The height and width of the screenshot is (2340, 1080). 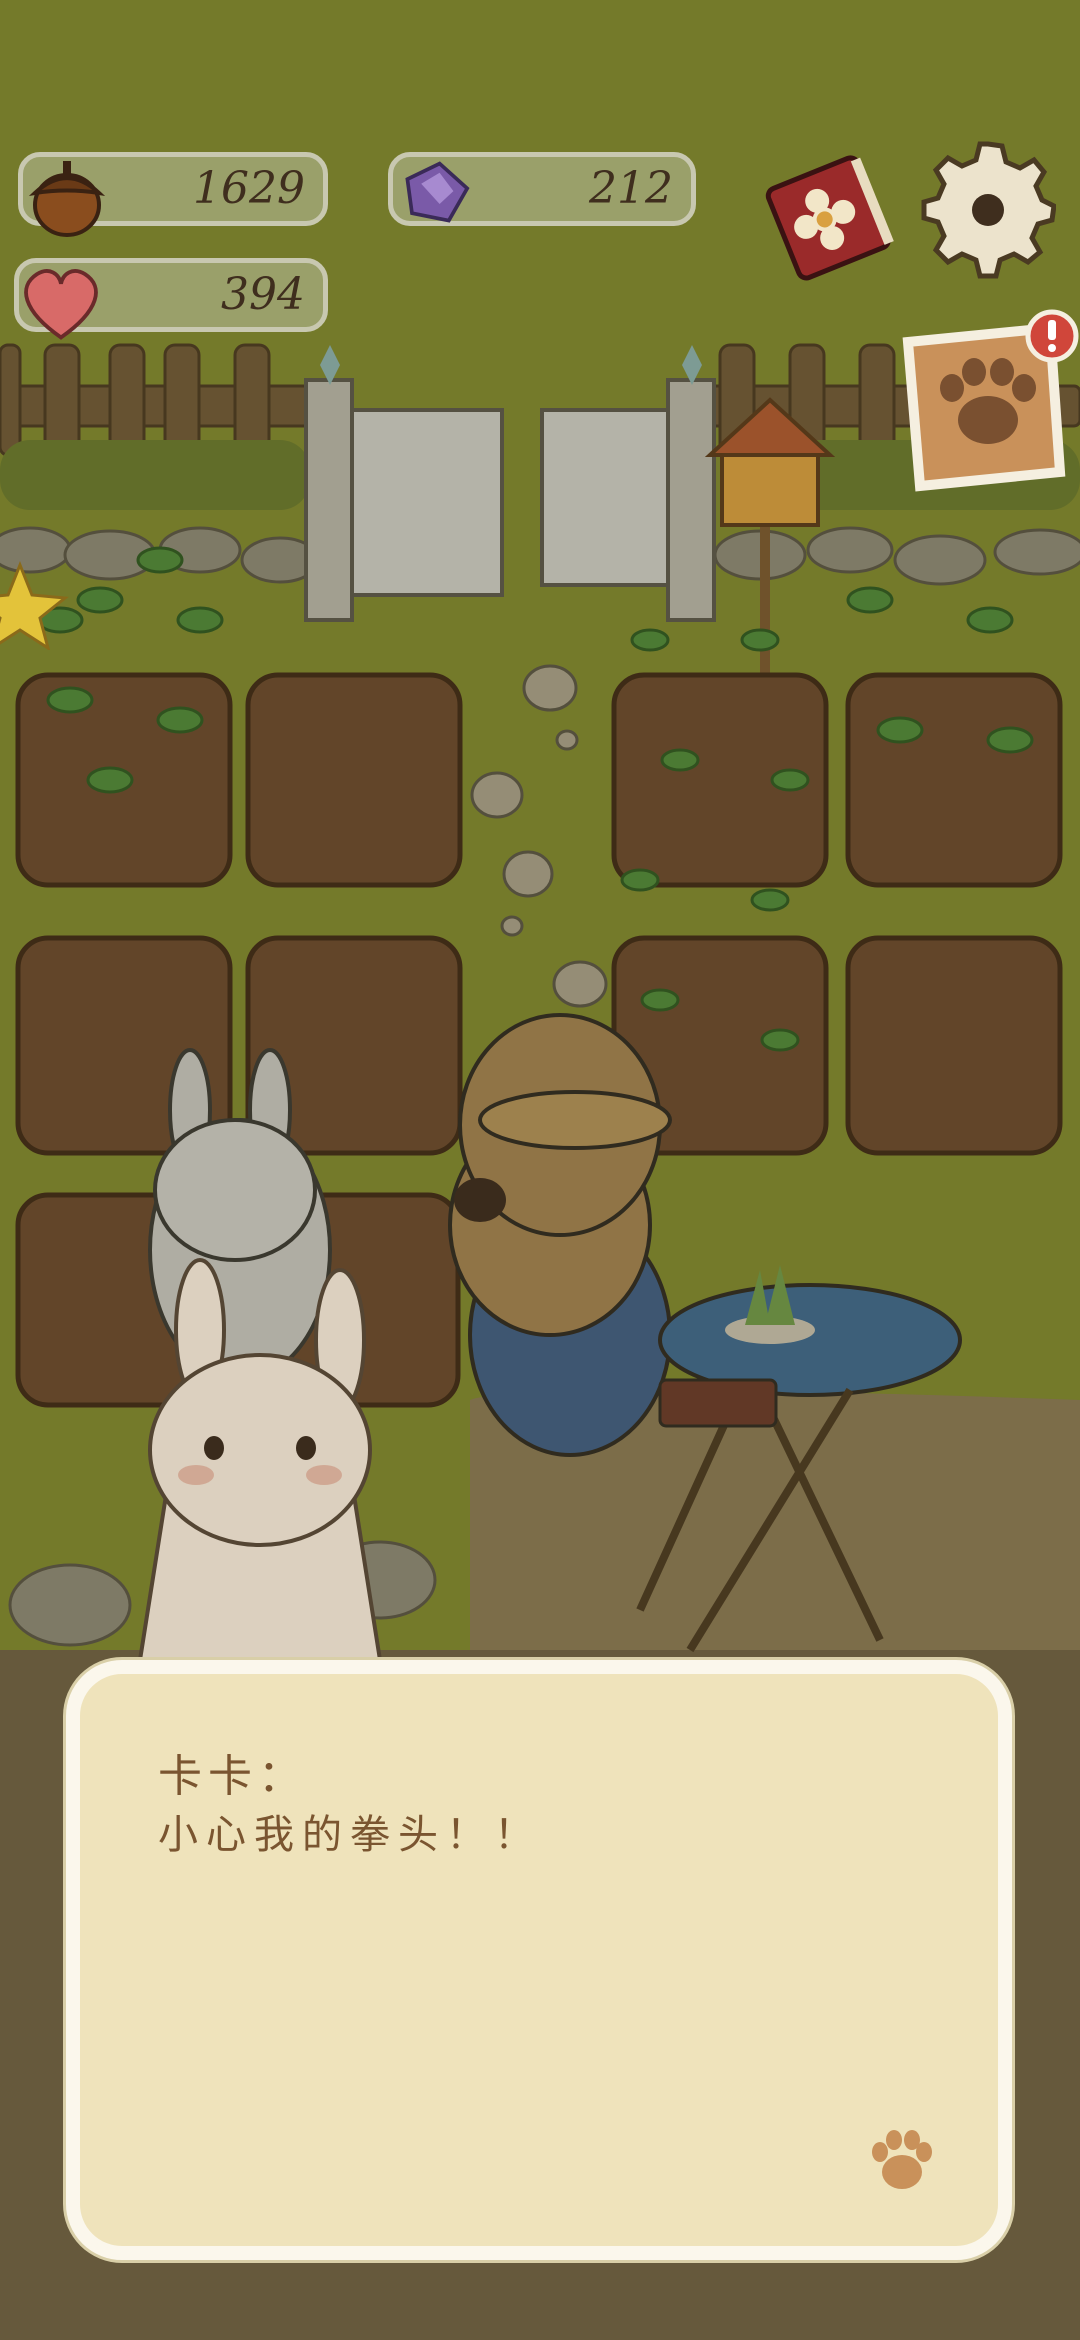 What do you see at coordinates (985, 402) in the screenshot?
I see `paw-note-icon` at bounding box center [985, 402].